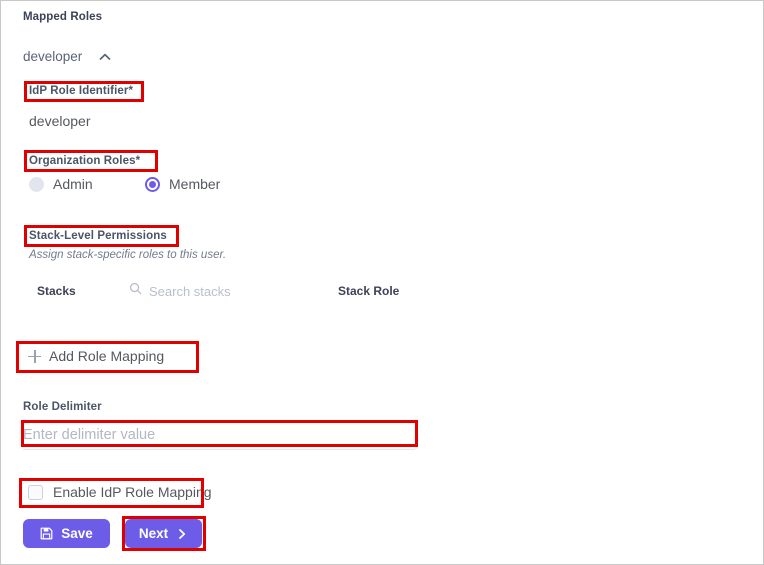  Describe the element at coordinates (132, 492) in the screenshot. I see `enable-idp-role-mapping-label: Enable IdP Role Mapping` at that location.